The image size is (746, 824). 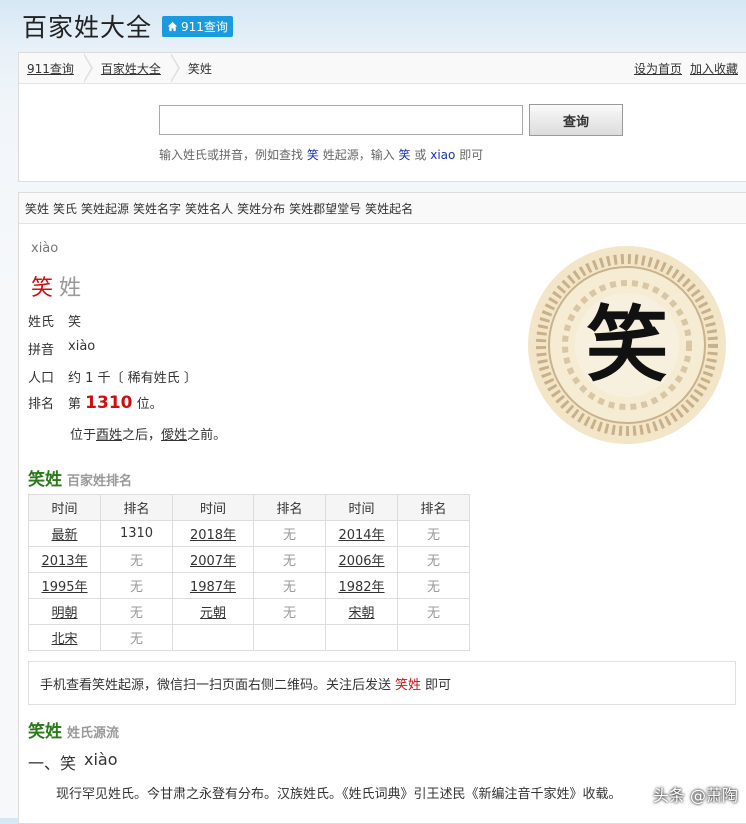 What do you see at coordinates (109, 403) in the screenshot?
I see `rank-number: 1310` at bounding box center [109, 403].